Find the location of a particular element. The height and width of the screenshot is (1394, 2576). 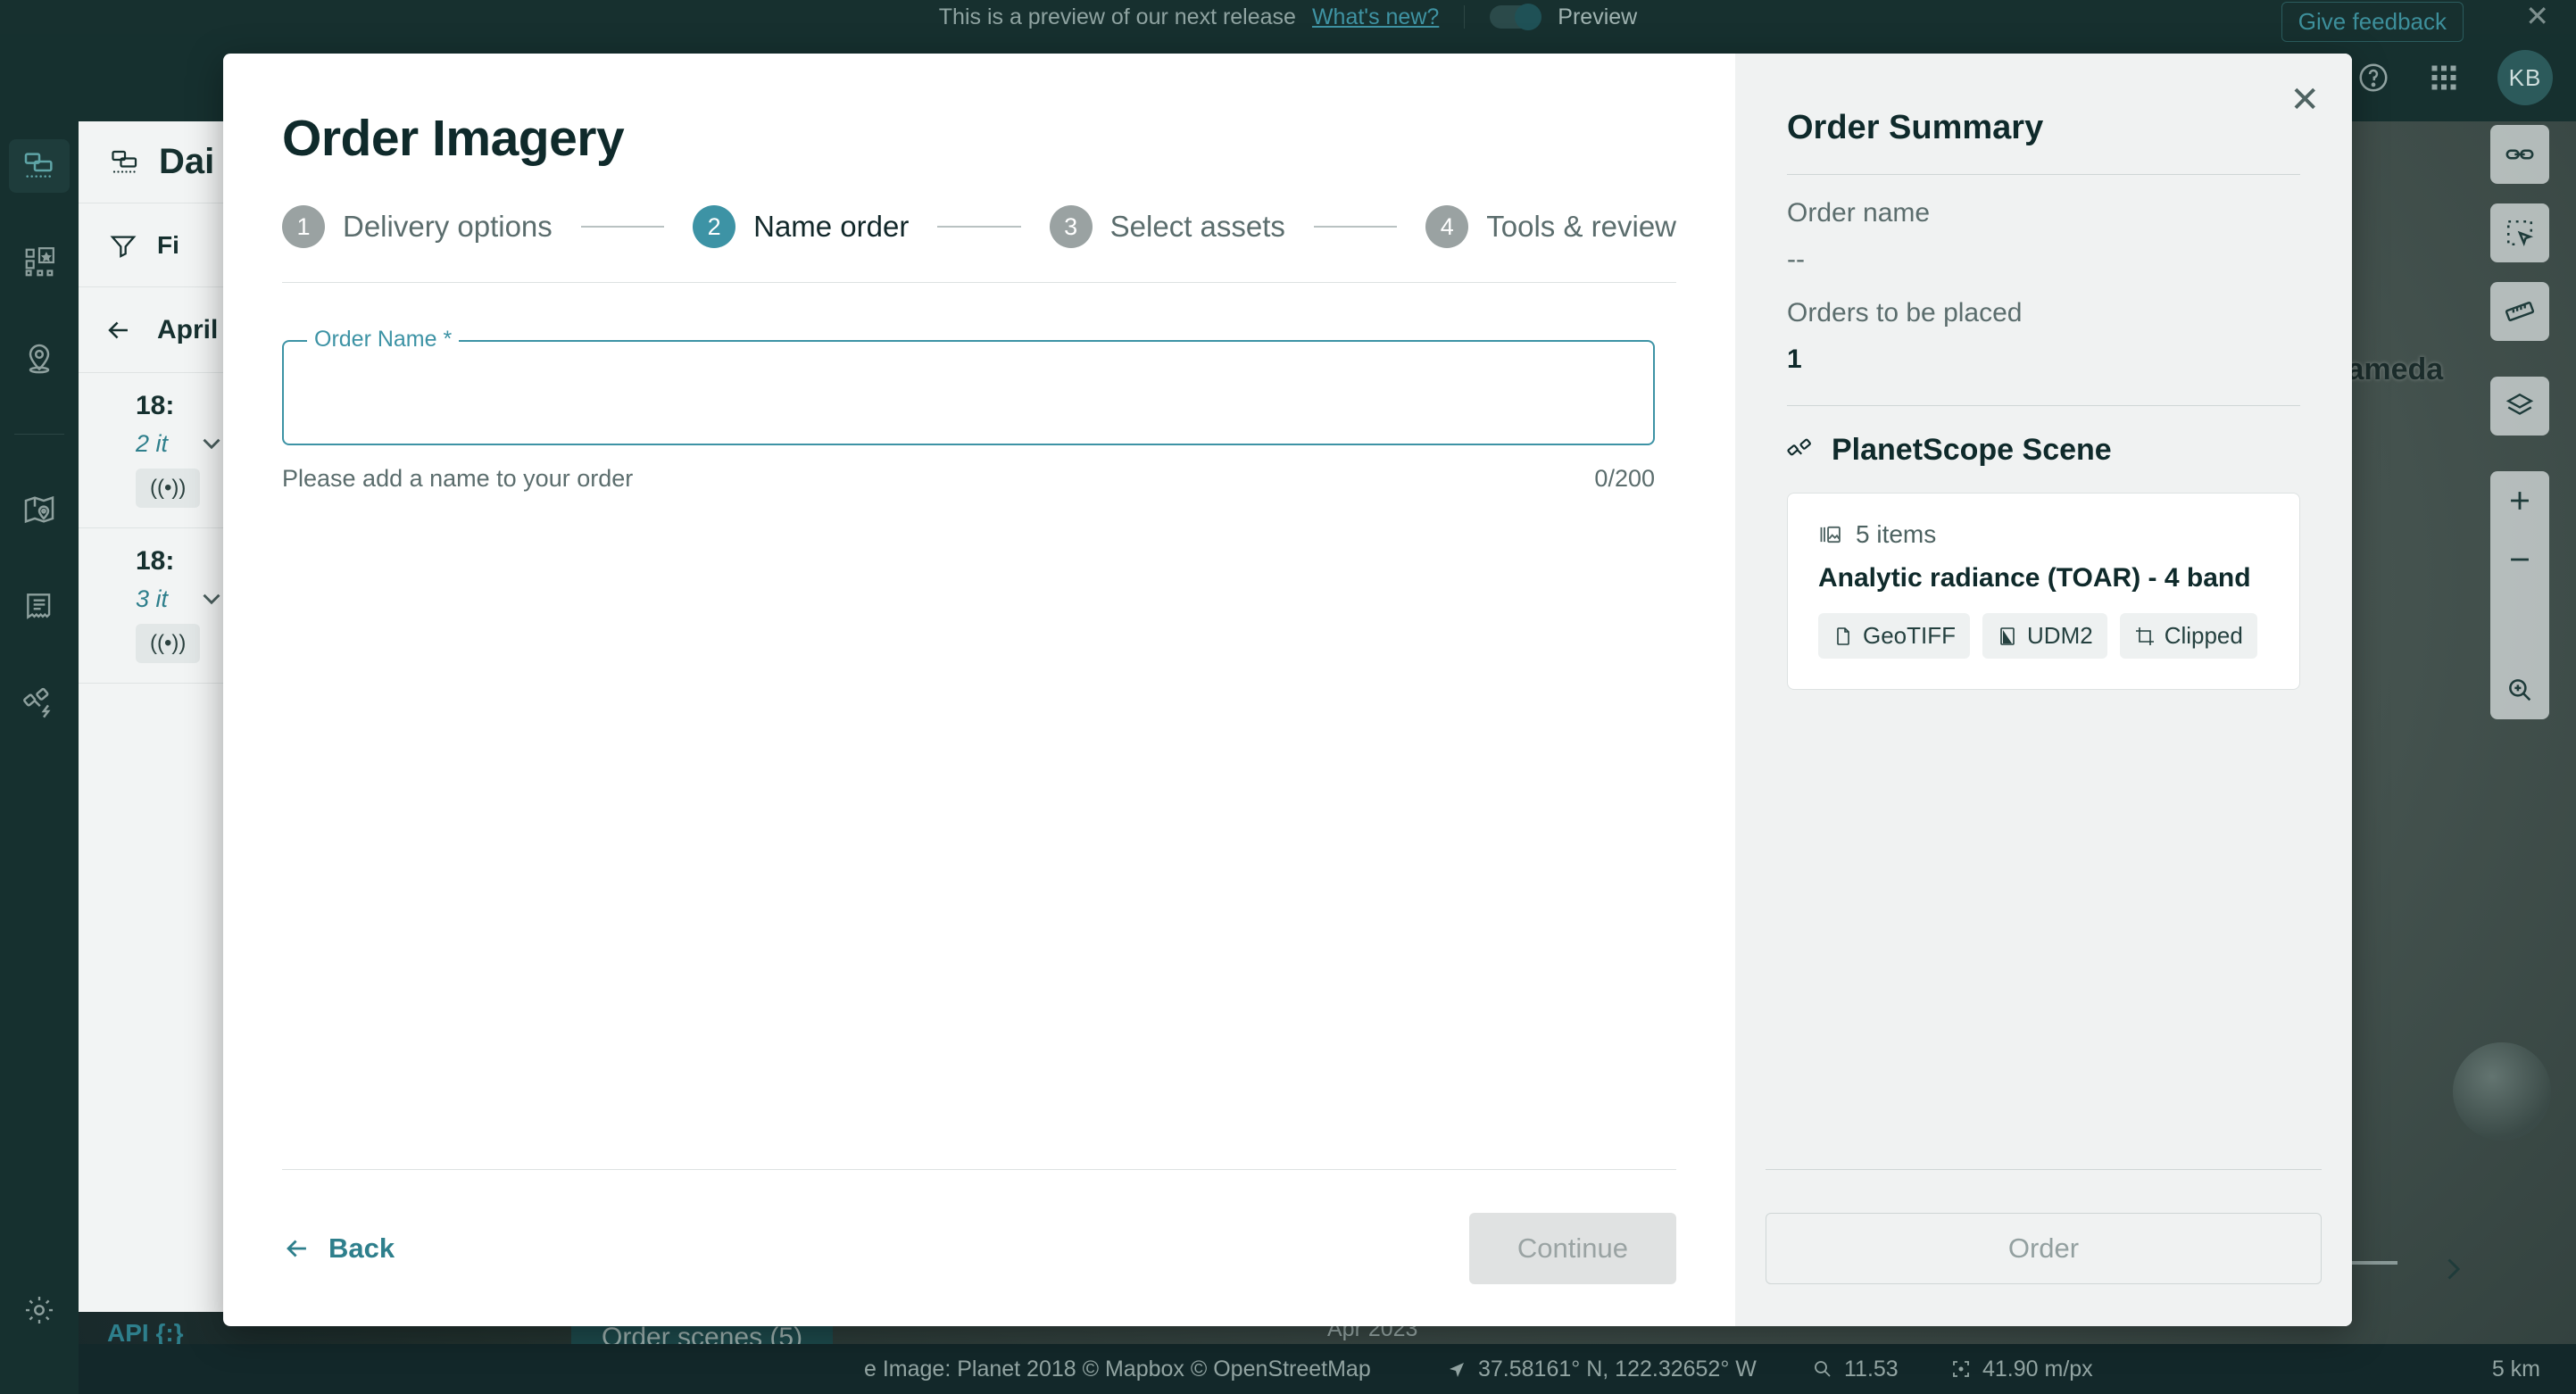

product-items-count: 5 items is located at coordinates (1897, 534).